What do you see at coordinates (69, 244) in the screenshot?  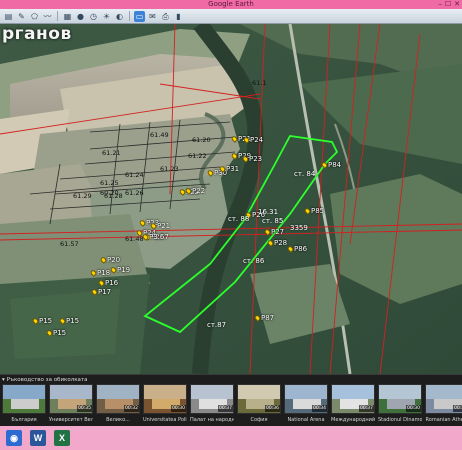 I see `parcel-label: 61.57` at bounding box center [69, 244].